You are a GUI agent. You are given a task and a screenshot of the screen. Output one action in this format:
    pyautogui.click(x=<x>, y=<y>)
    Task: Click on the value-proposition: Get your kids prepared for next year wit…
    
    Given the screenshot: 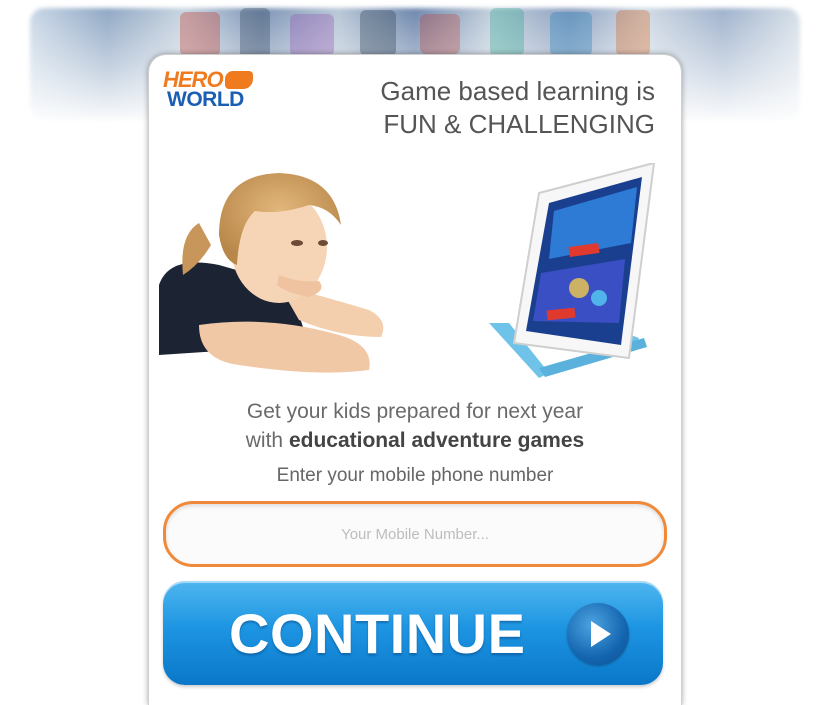 What is the action you would take?
    pyautogui.click(x=415, y=426)
    